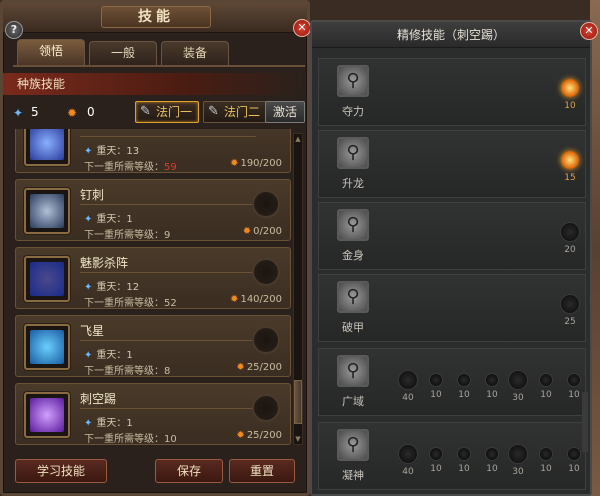  What do you see at coordinates (153, 346) in the screenshot?
I see `skill-card: 飞星 ✦ 重天：1 下一重所需等级：8 ✹ 25/200` at bounding box center [153, 346].